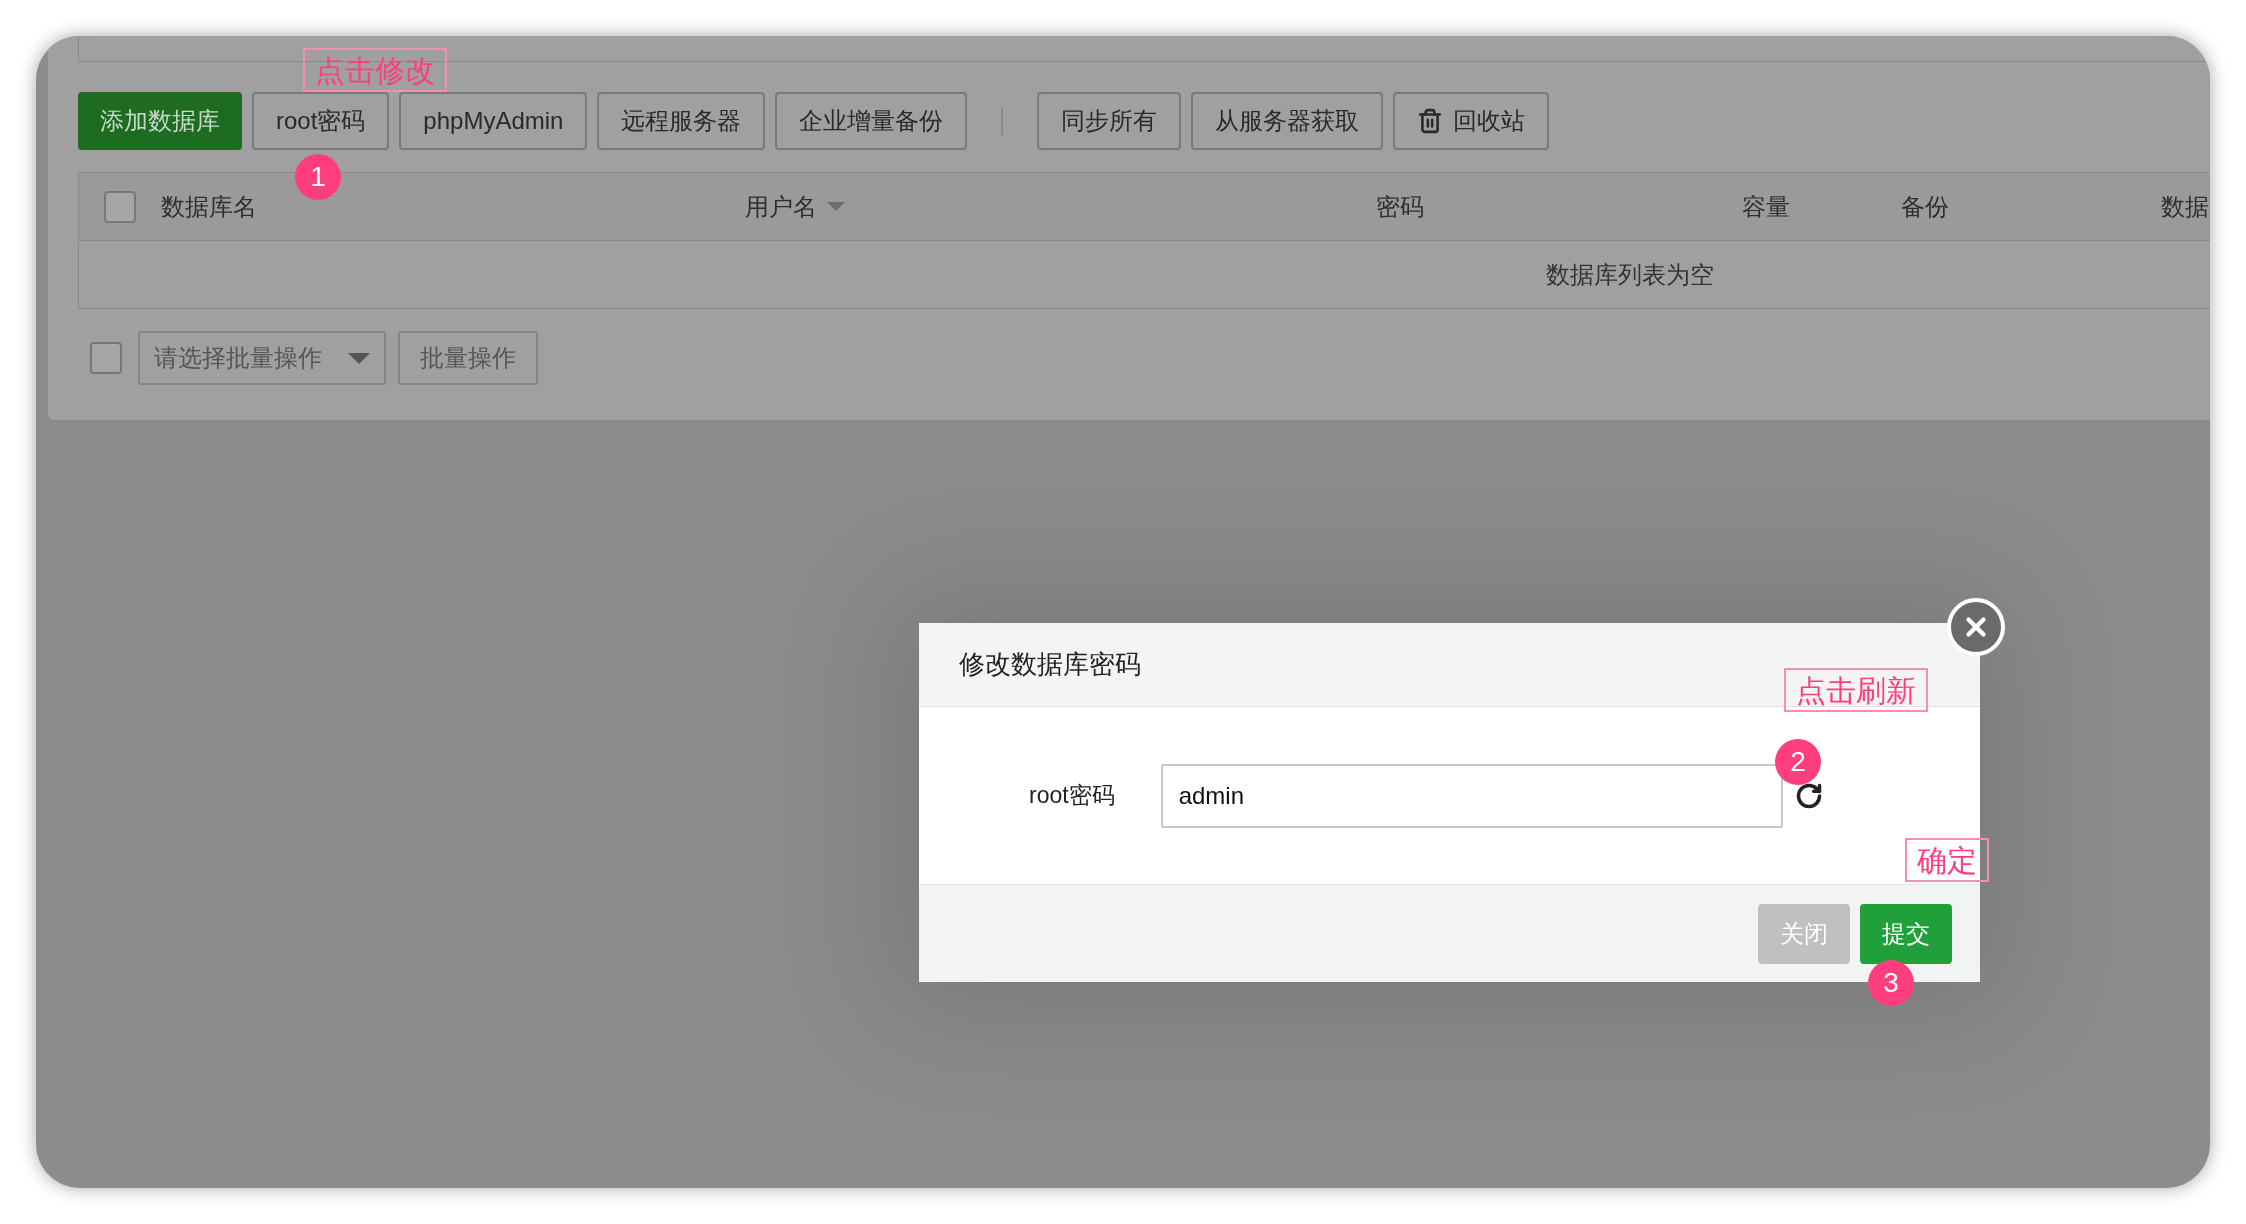  What do you see at coordinates (681, 121) in the screenshot?
I see `toolbar-button: 远程服务器` at bounding box center [681, 121].